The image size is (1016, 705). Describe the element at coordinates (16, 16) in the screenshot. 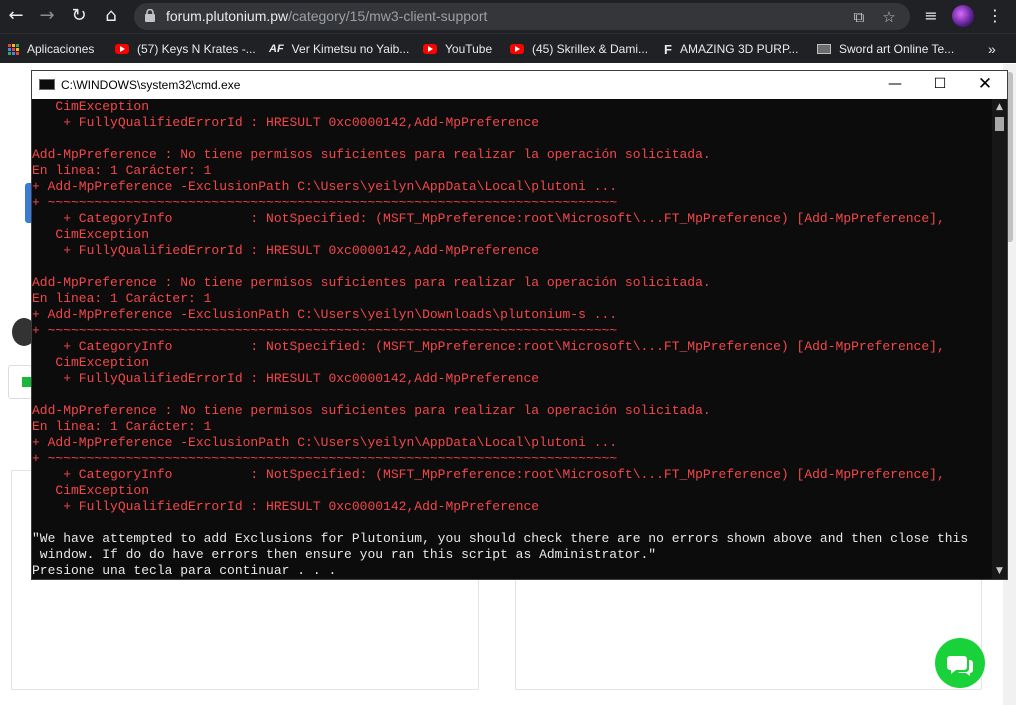

I see `back-icon: ←` at that location.